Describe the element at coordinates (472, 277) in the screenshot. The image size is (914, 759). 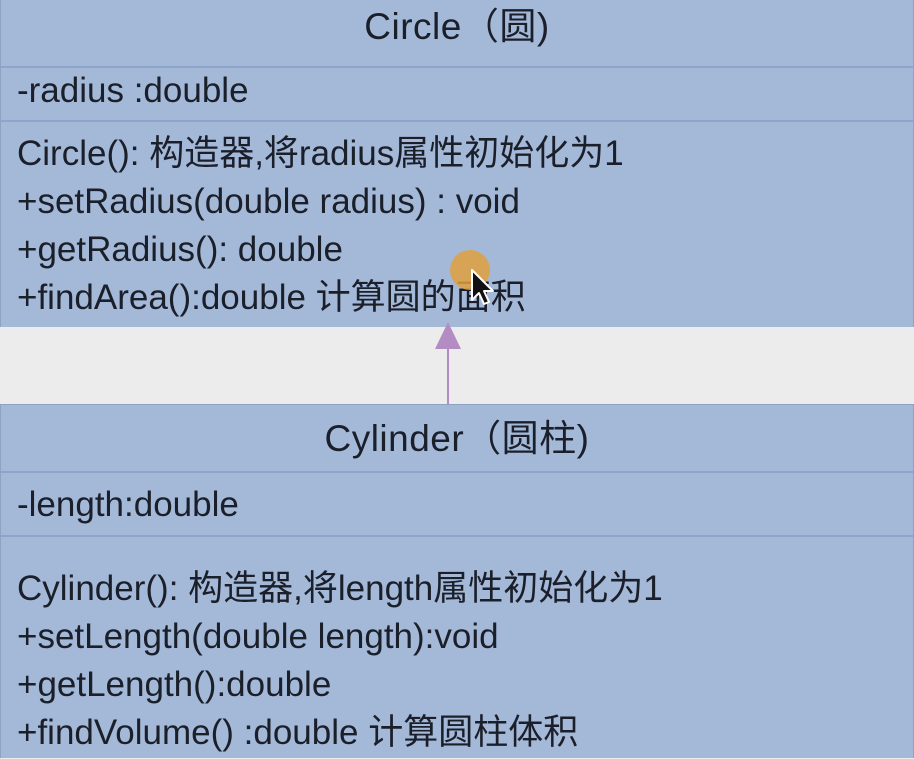
I see `mouse-cursor-icon` at that location.